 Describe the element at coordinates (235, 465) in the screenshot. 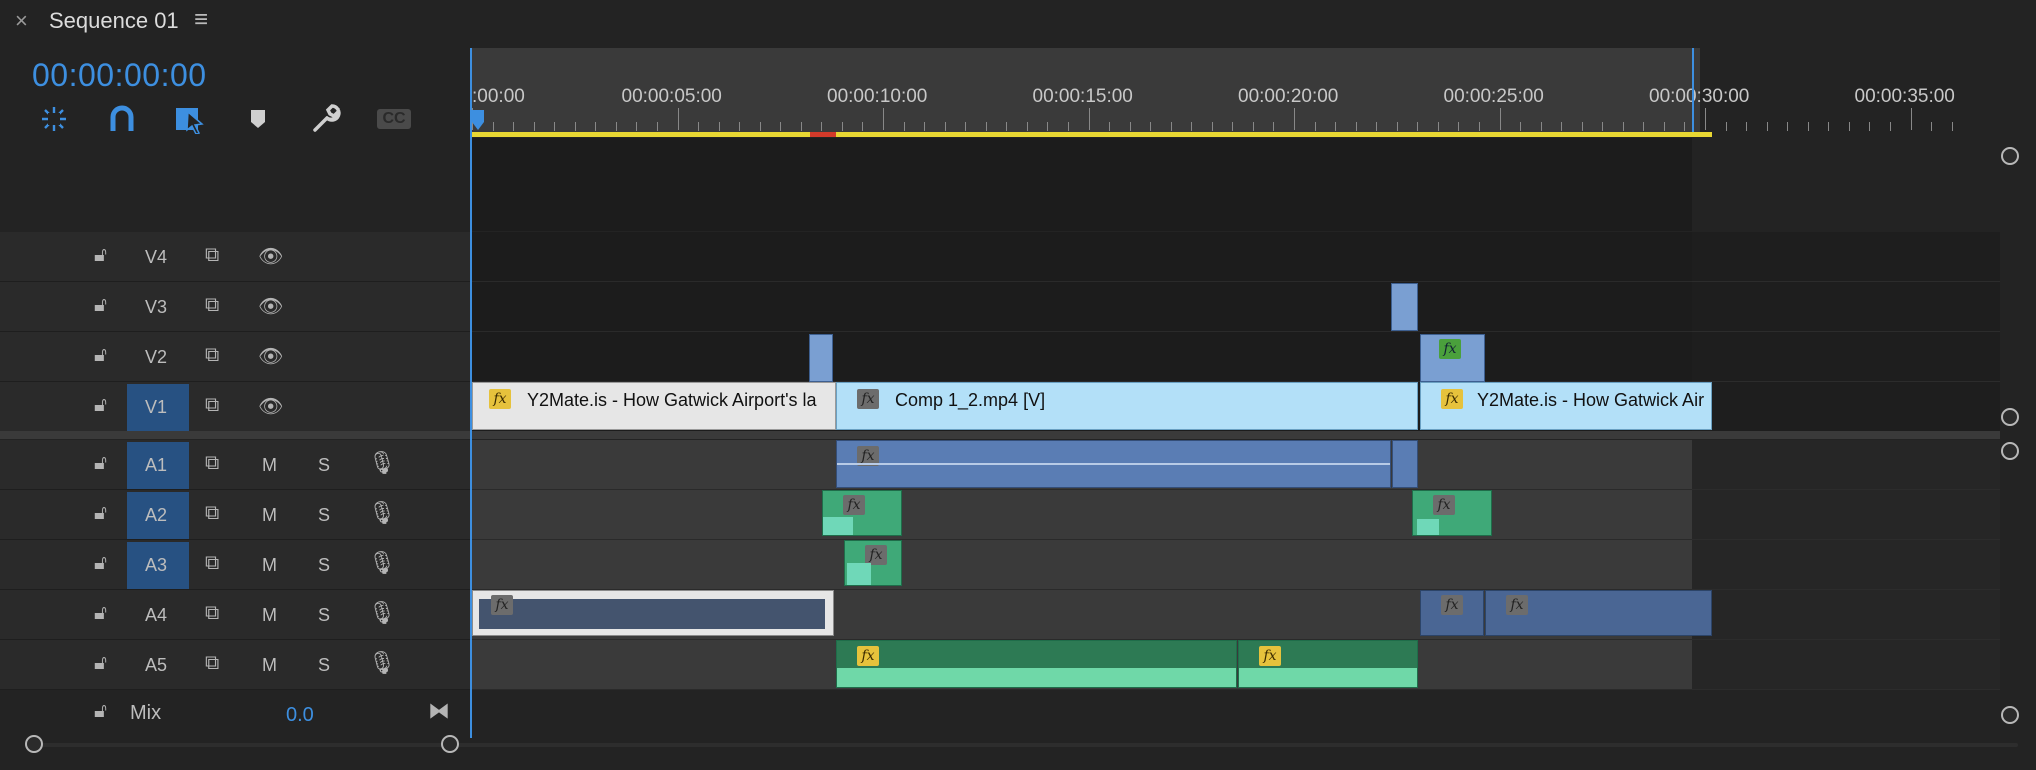

I see `track-header-a1: 🔓︎ A1 ⧉ M S 🎙︎` at that location.